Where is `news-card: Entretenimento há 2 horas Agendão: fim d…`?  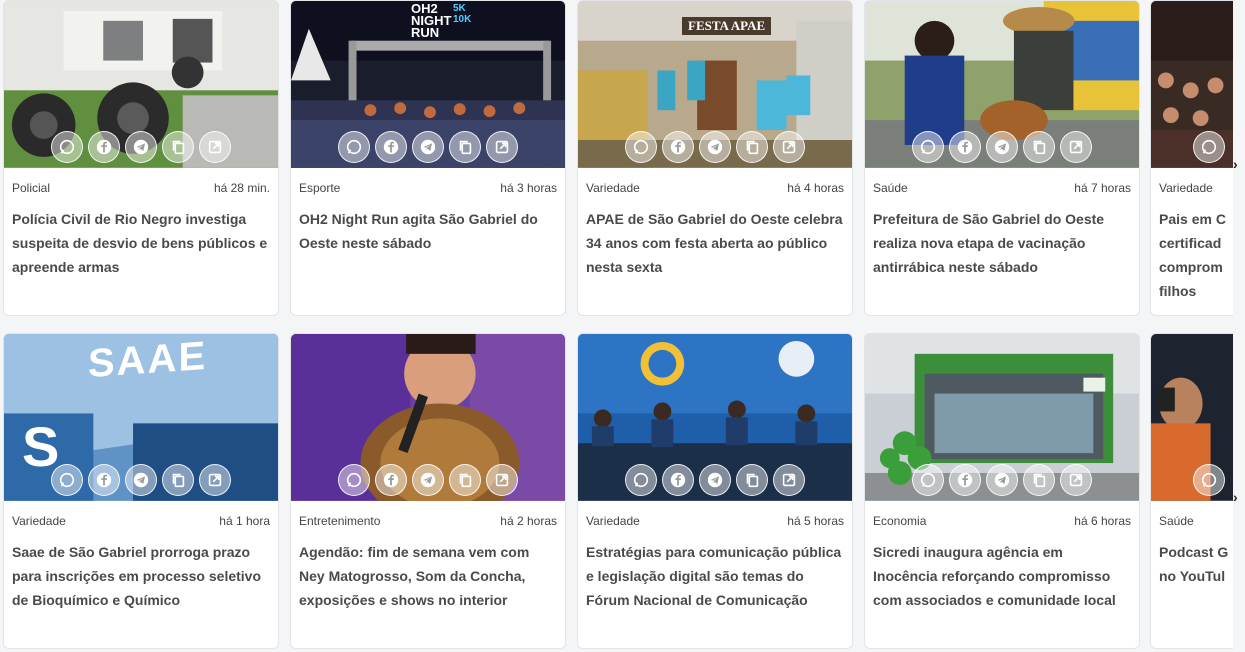
news-card: Entretenimento há 2 horas Agendão: fim d… is located at coordinates (428, 491).